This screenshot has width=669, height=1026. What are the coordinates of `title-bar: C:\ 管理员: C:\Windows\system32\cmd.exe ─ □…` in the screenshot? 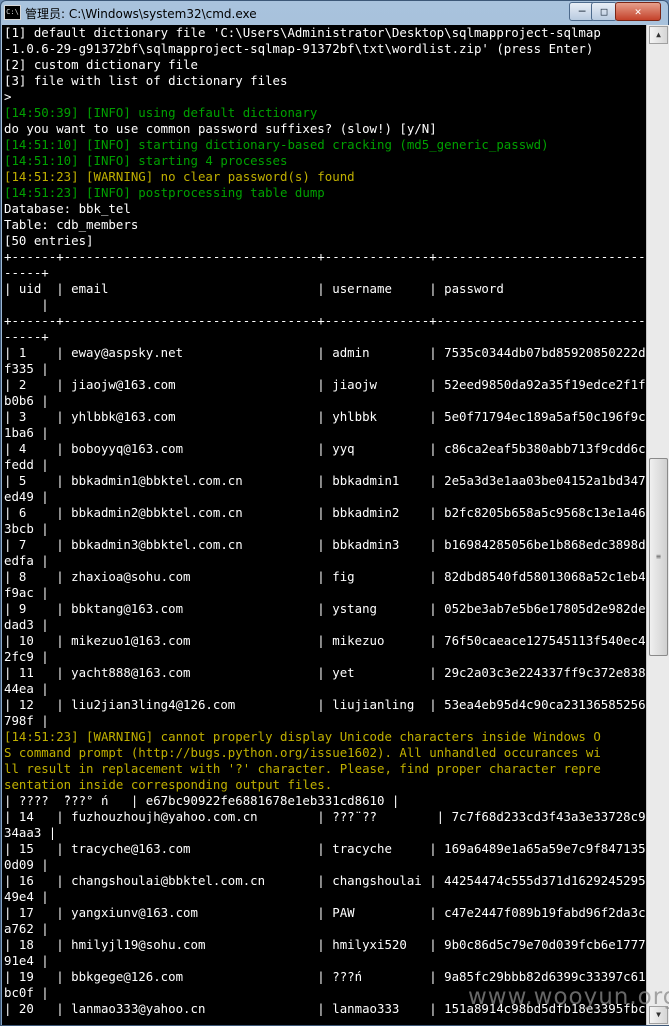 It's located at (334, 13).